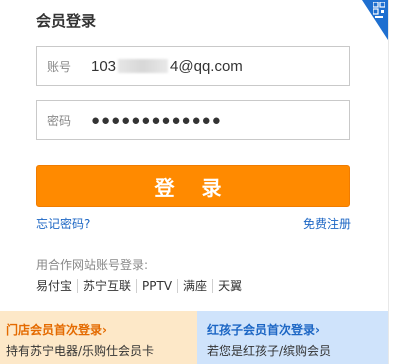  What do you see at coordinates (98, 337) in the screenshot?
I see `store-member-promo: 门店会员首次登录› 持有苏宁电器/乐购仕会员卡` at bounding box center [98, 337].